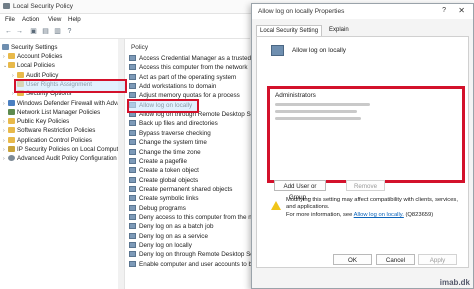 The width and height of the screenshot is (474, 289). Describe the element at coordinates (19, 31) in the screenshot. I see `forward-icon: →` at that location.